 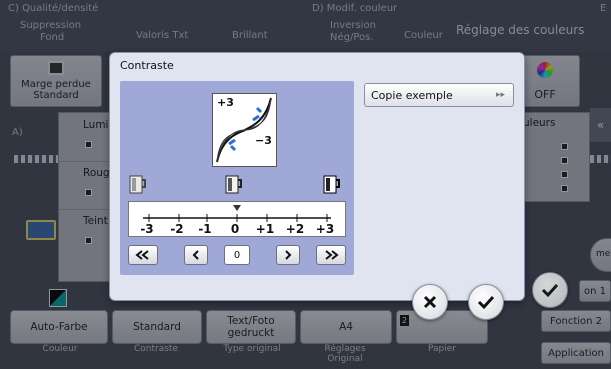 I want to click on background-ok-button, so click(x=550, y=290).